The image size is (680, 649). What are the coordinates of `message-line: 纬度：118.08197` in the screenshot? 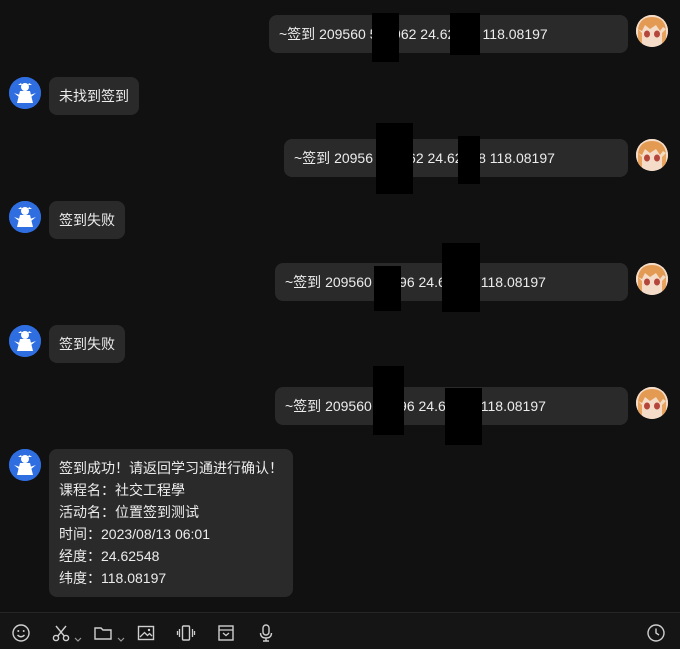 It's located at (113, 578).